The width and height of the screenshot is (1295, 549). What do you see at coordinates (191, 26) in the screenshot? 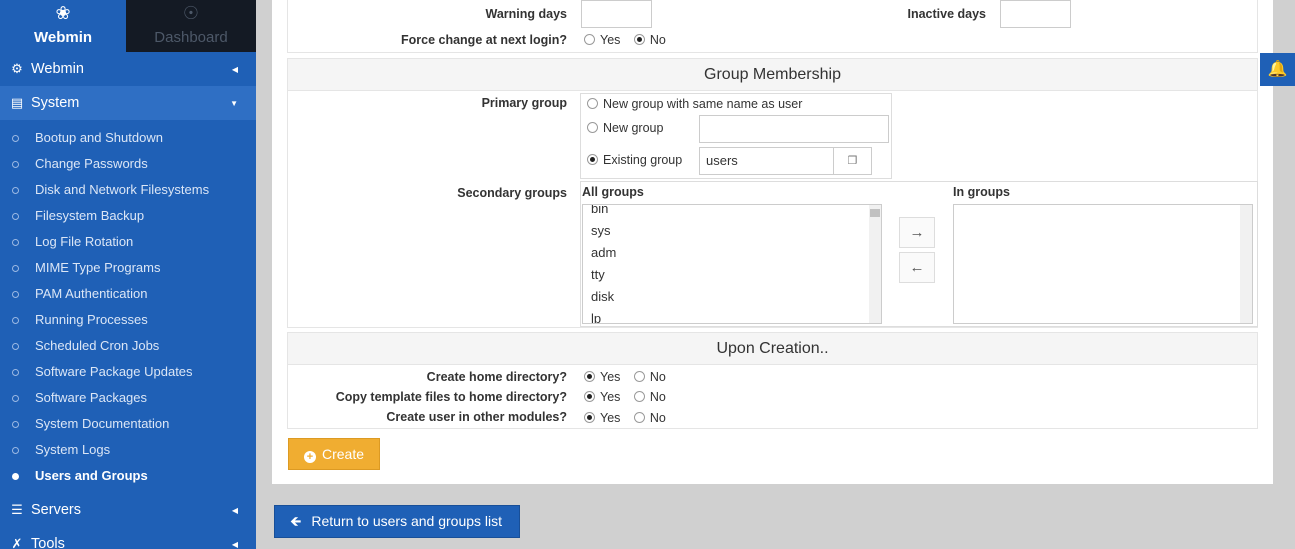
I see `tab-dashboard: ☉ Dashboard` at bounding box center [191, 26].